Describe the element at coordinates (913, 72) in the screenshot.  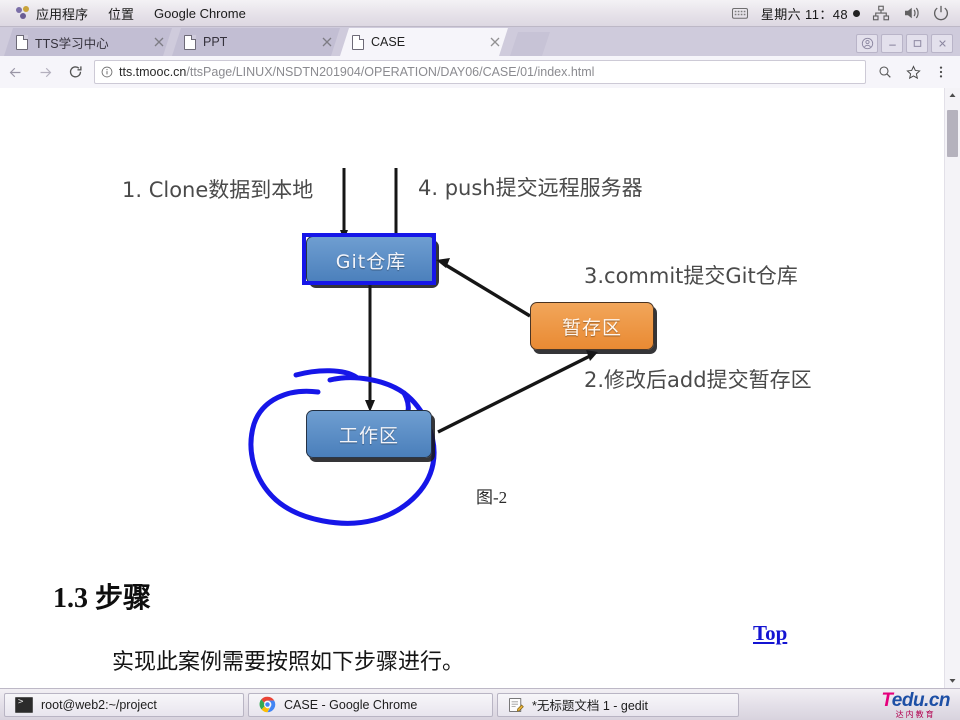
I see `star-icon` at that location.